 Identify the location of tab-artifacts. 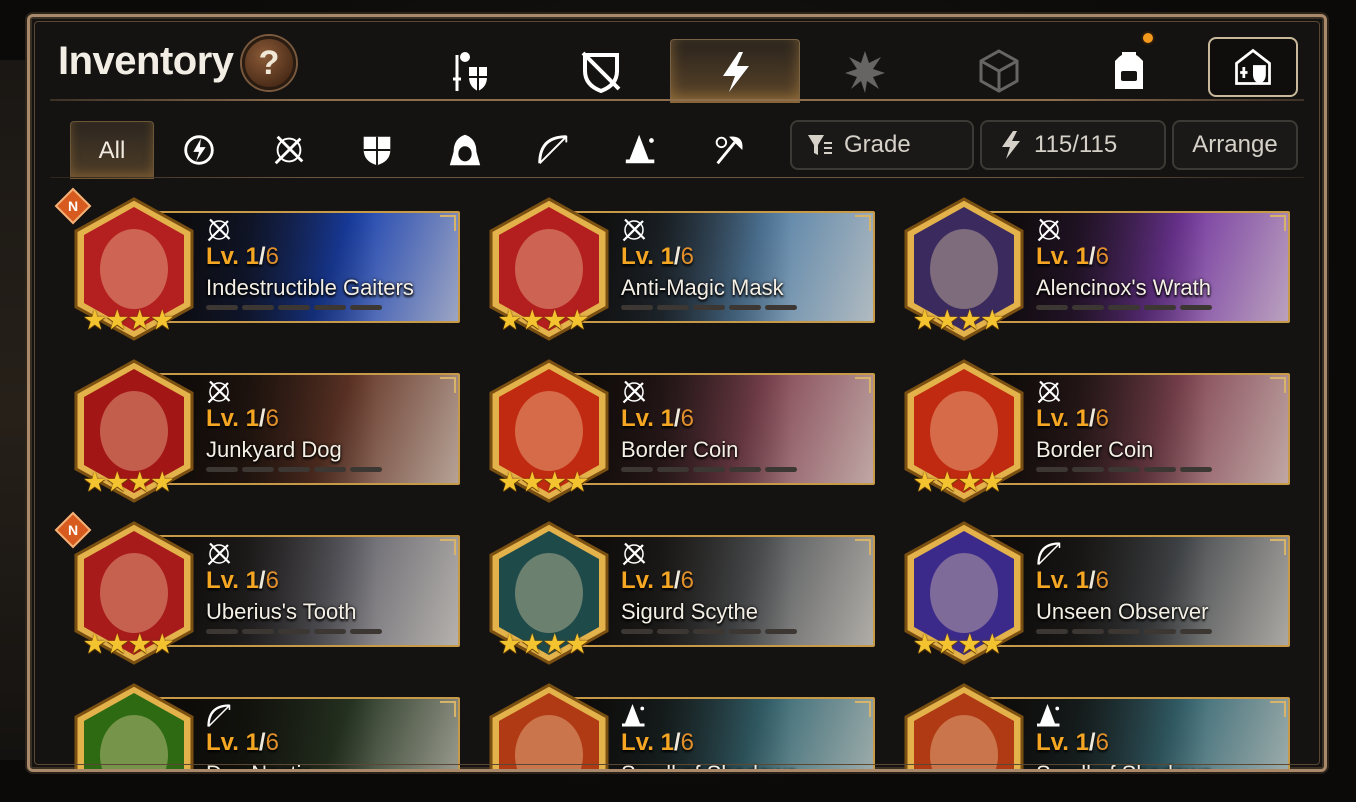
(735, 71).